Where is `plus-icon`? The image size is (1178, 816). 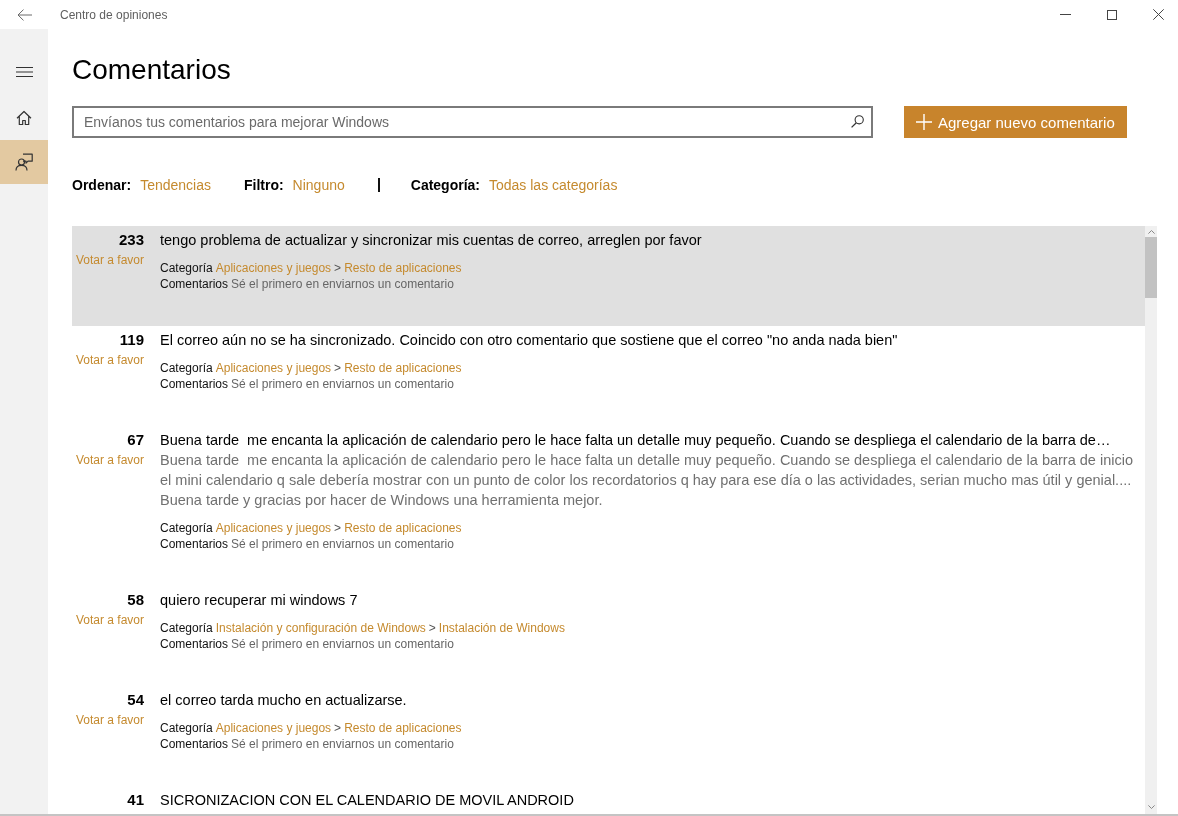 plus-icon is located at coordinates (924, 122).